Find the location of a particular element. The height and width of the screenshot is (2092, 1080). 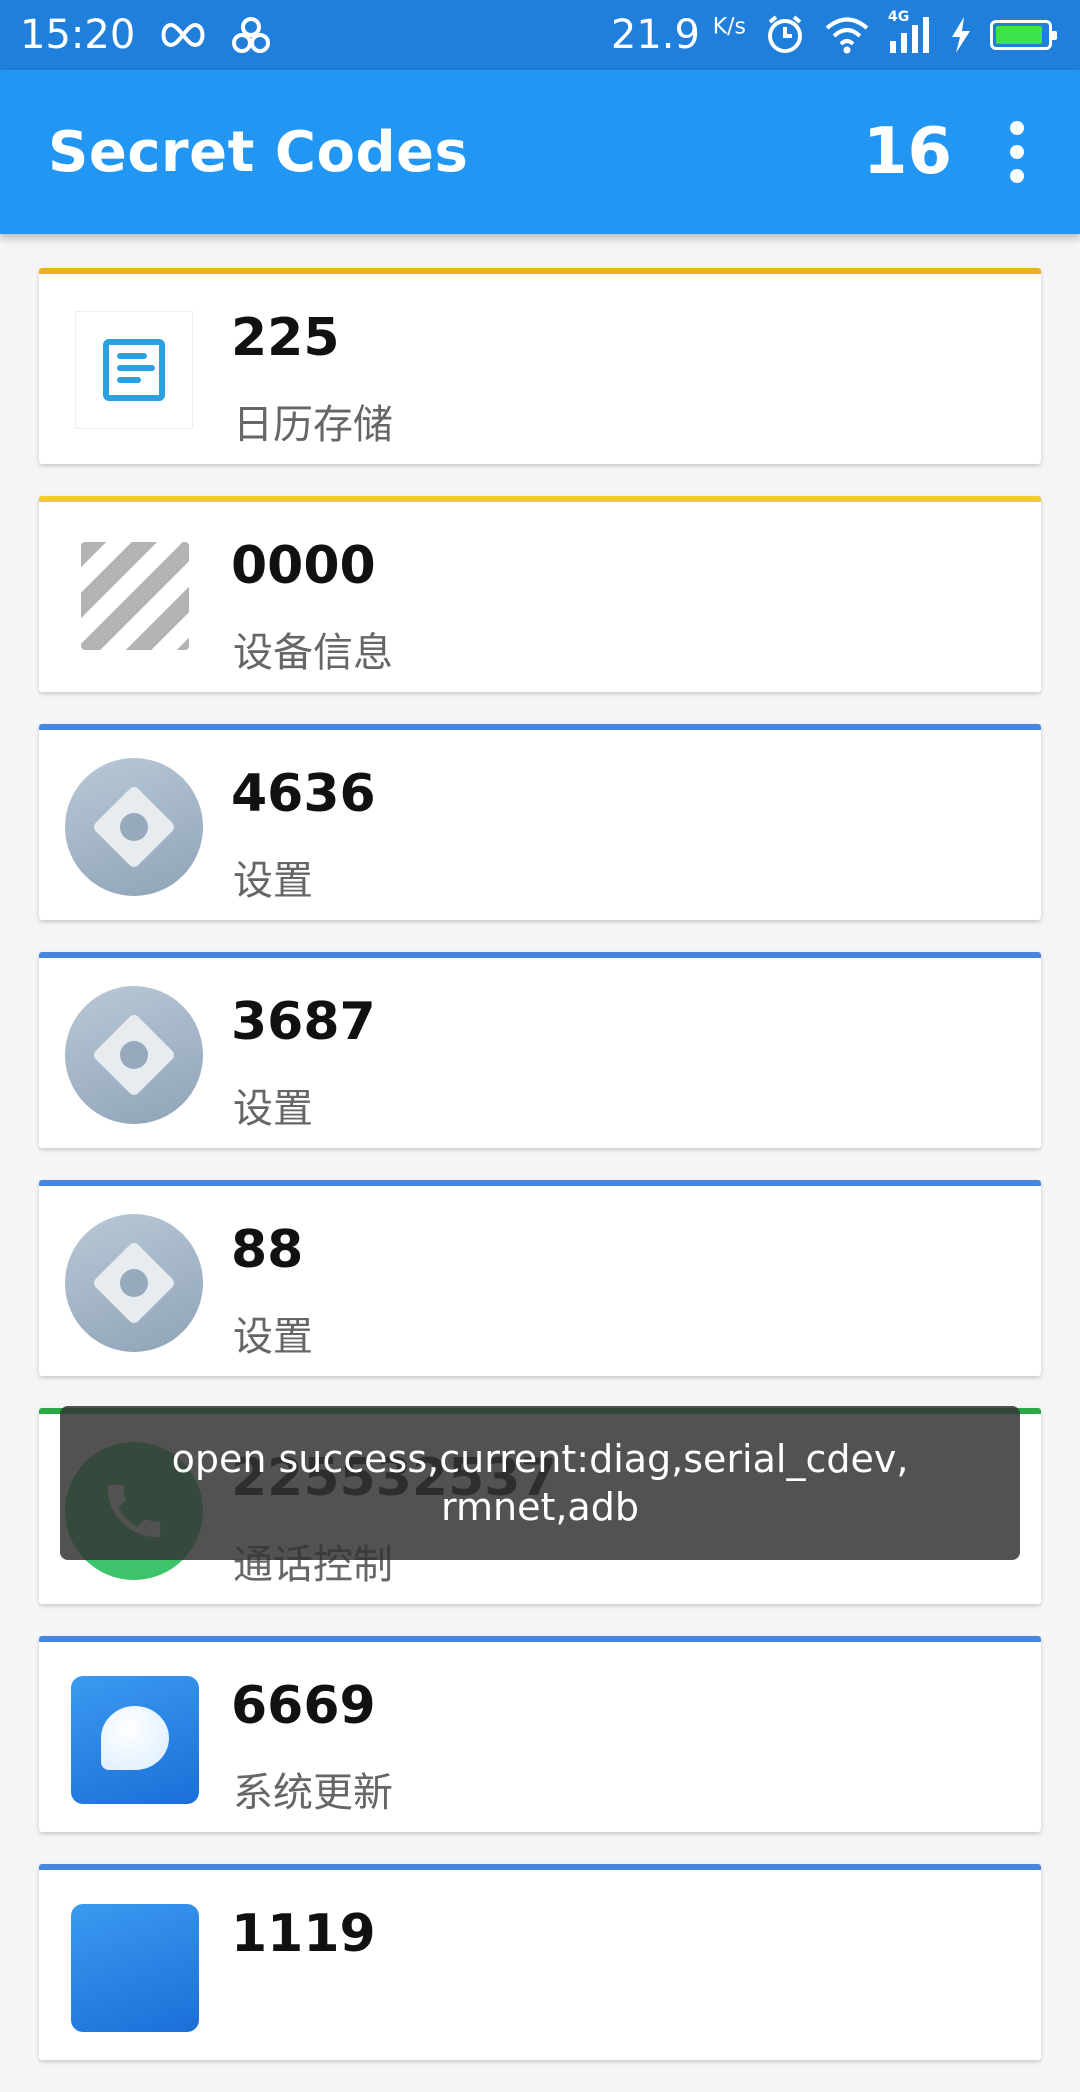

wifi-icon is located at coordinates (847, 35).